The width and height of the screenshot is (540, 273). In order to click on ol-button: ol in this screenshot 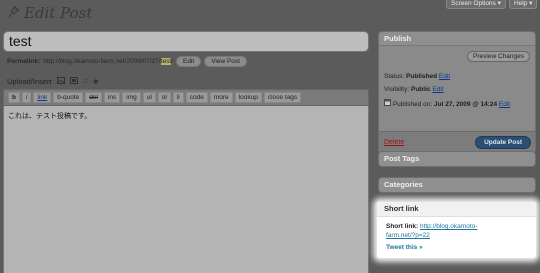, I will do `click(164, 97)`.